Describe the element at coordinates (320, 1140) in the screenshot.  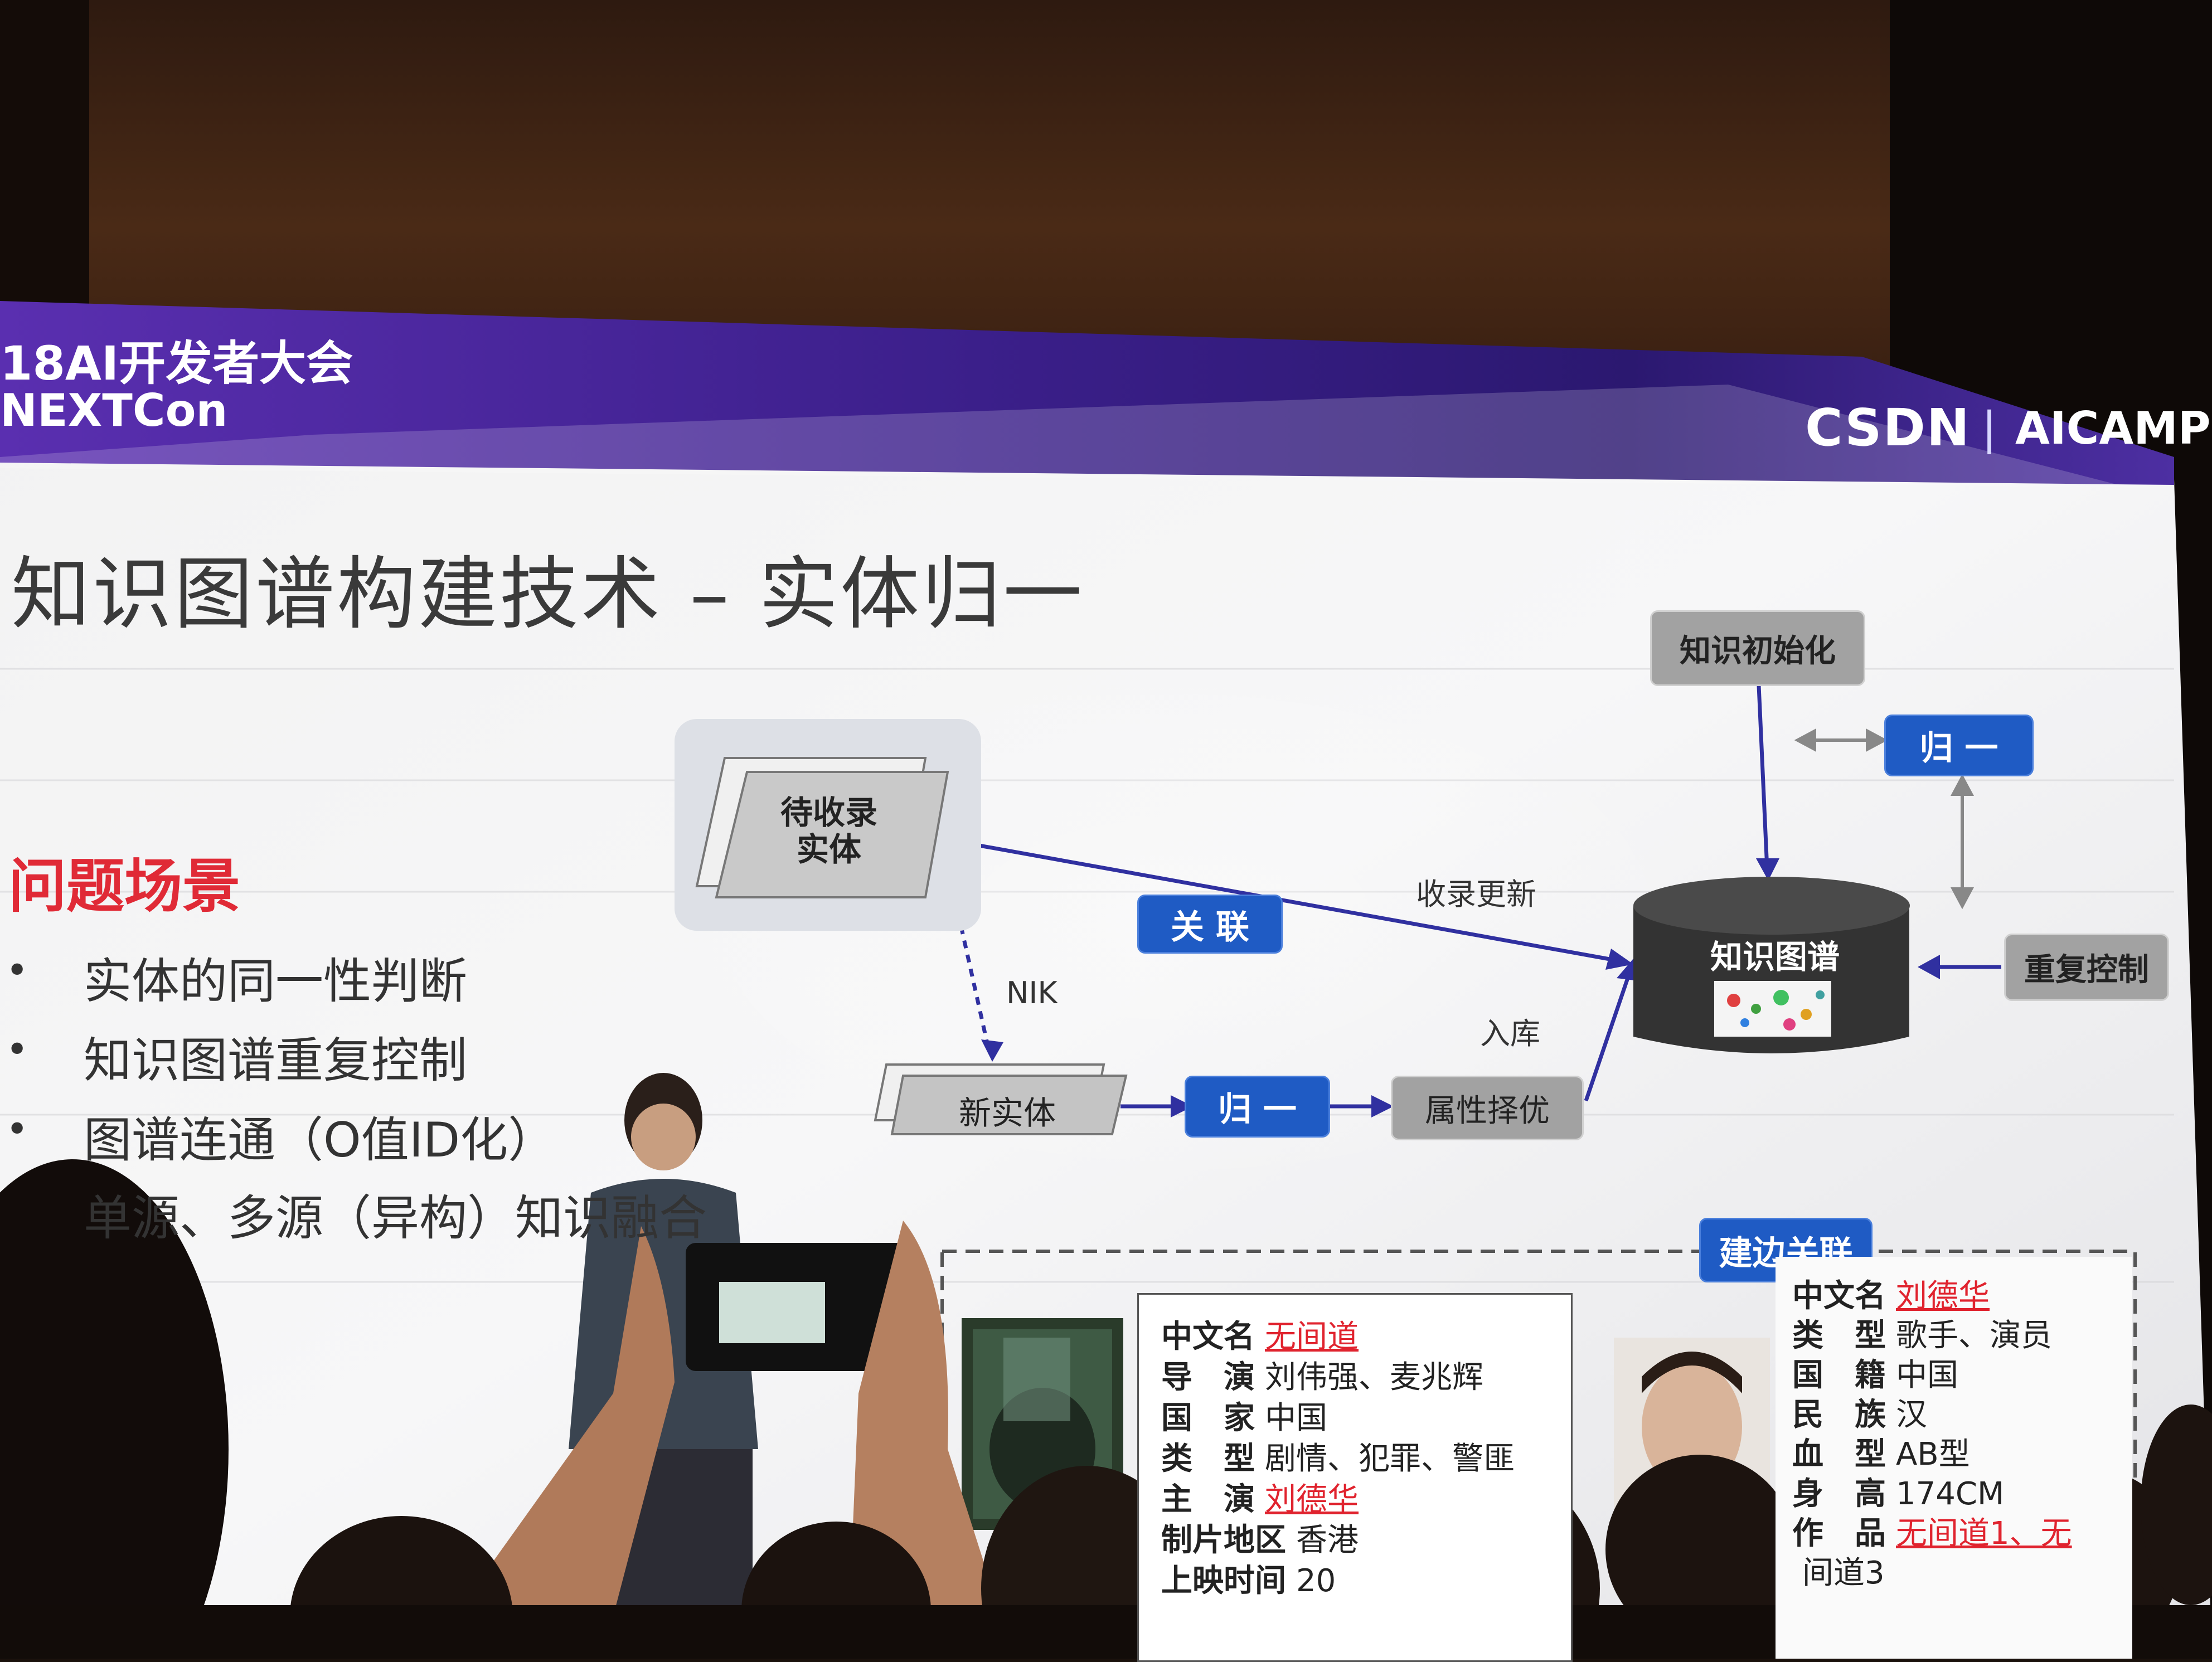
I see `bullet-item: 图谱连通（O值ID化）` at that location.